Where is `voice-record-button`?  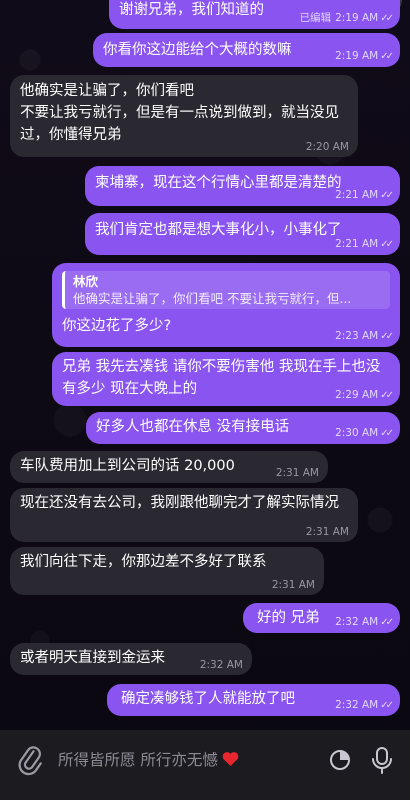 voice-record-button is located at coordinates (382, 760).